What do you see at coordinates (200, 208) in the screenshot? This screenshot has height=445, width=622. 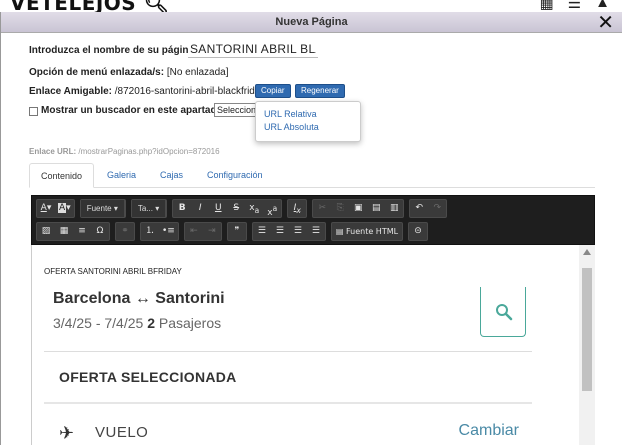 I see `italic-button: I` at bounding box center [200, 208].